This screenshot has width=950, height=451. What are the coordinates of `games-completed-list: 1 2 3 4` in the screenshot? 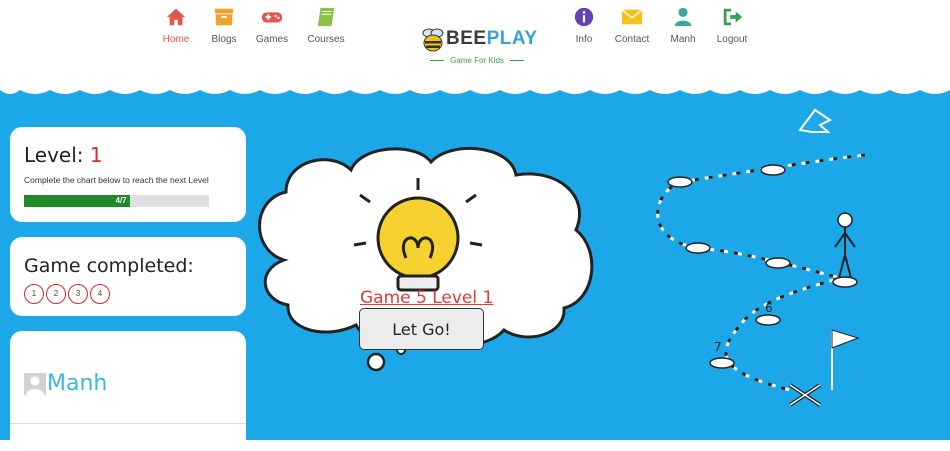 It's located at (67, 294).